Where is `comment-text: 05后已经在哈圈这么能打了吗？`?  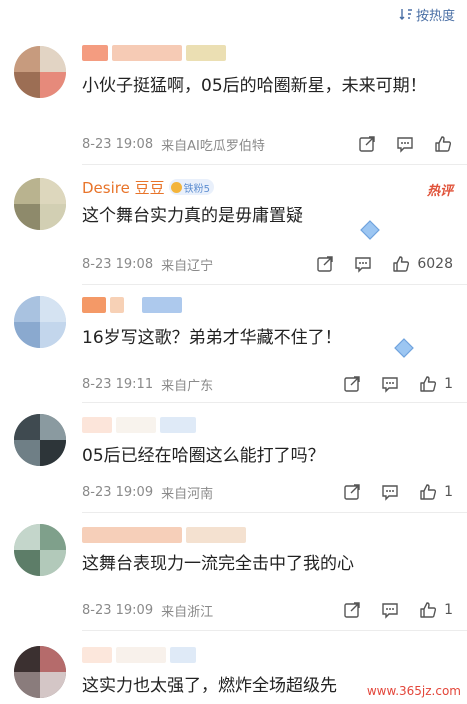 comment-text: 05后已经在哈圈这么能打了吗？ is located at coordinates (203, 456).